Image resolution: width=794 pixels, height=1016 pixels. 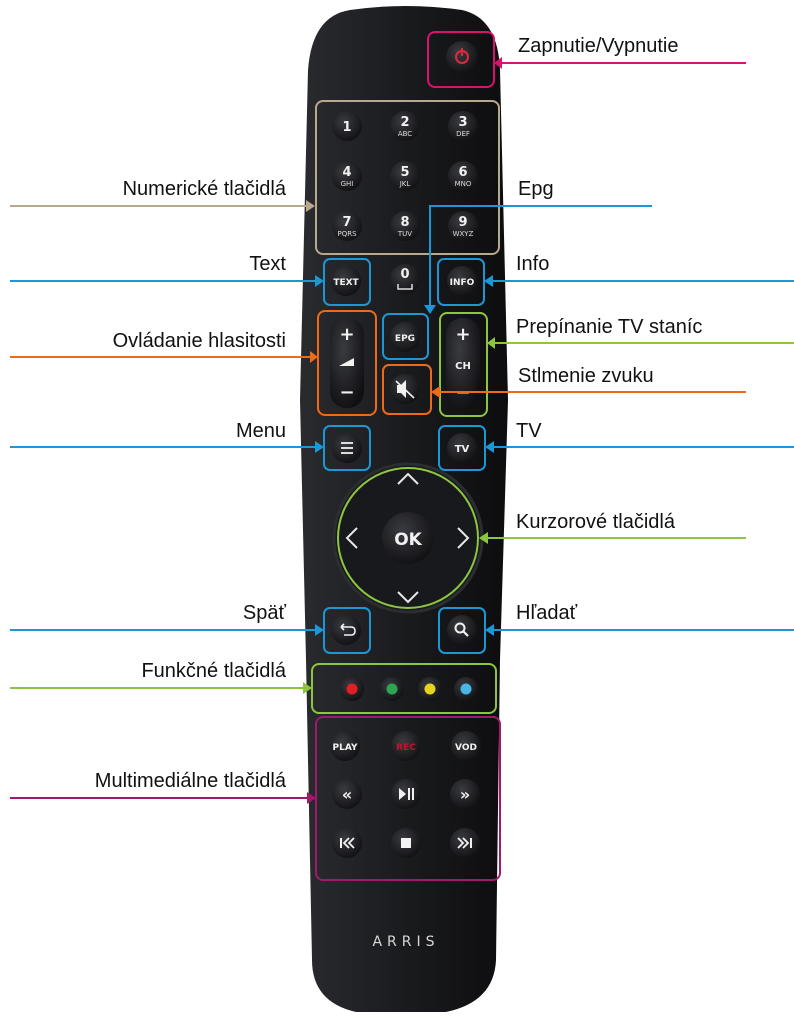 I want to click on key-8: 8TUV, so click(x=405, y=226).